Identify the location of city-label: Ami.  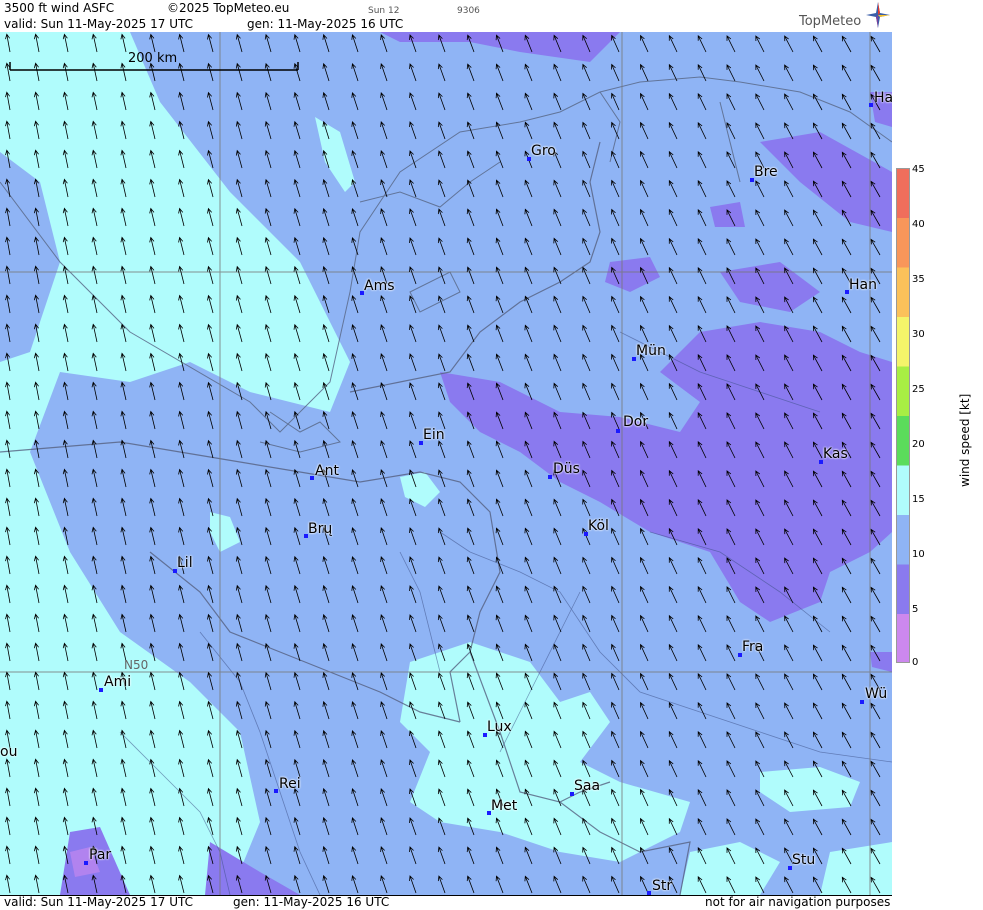
(117, 682).